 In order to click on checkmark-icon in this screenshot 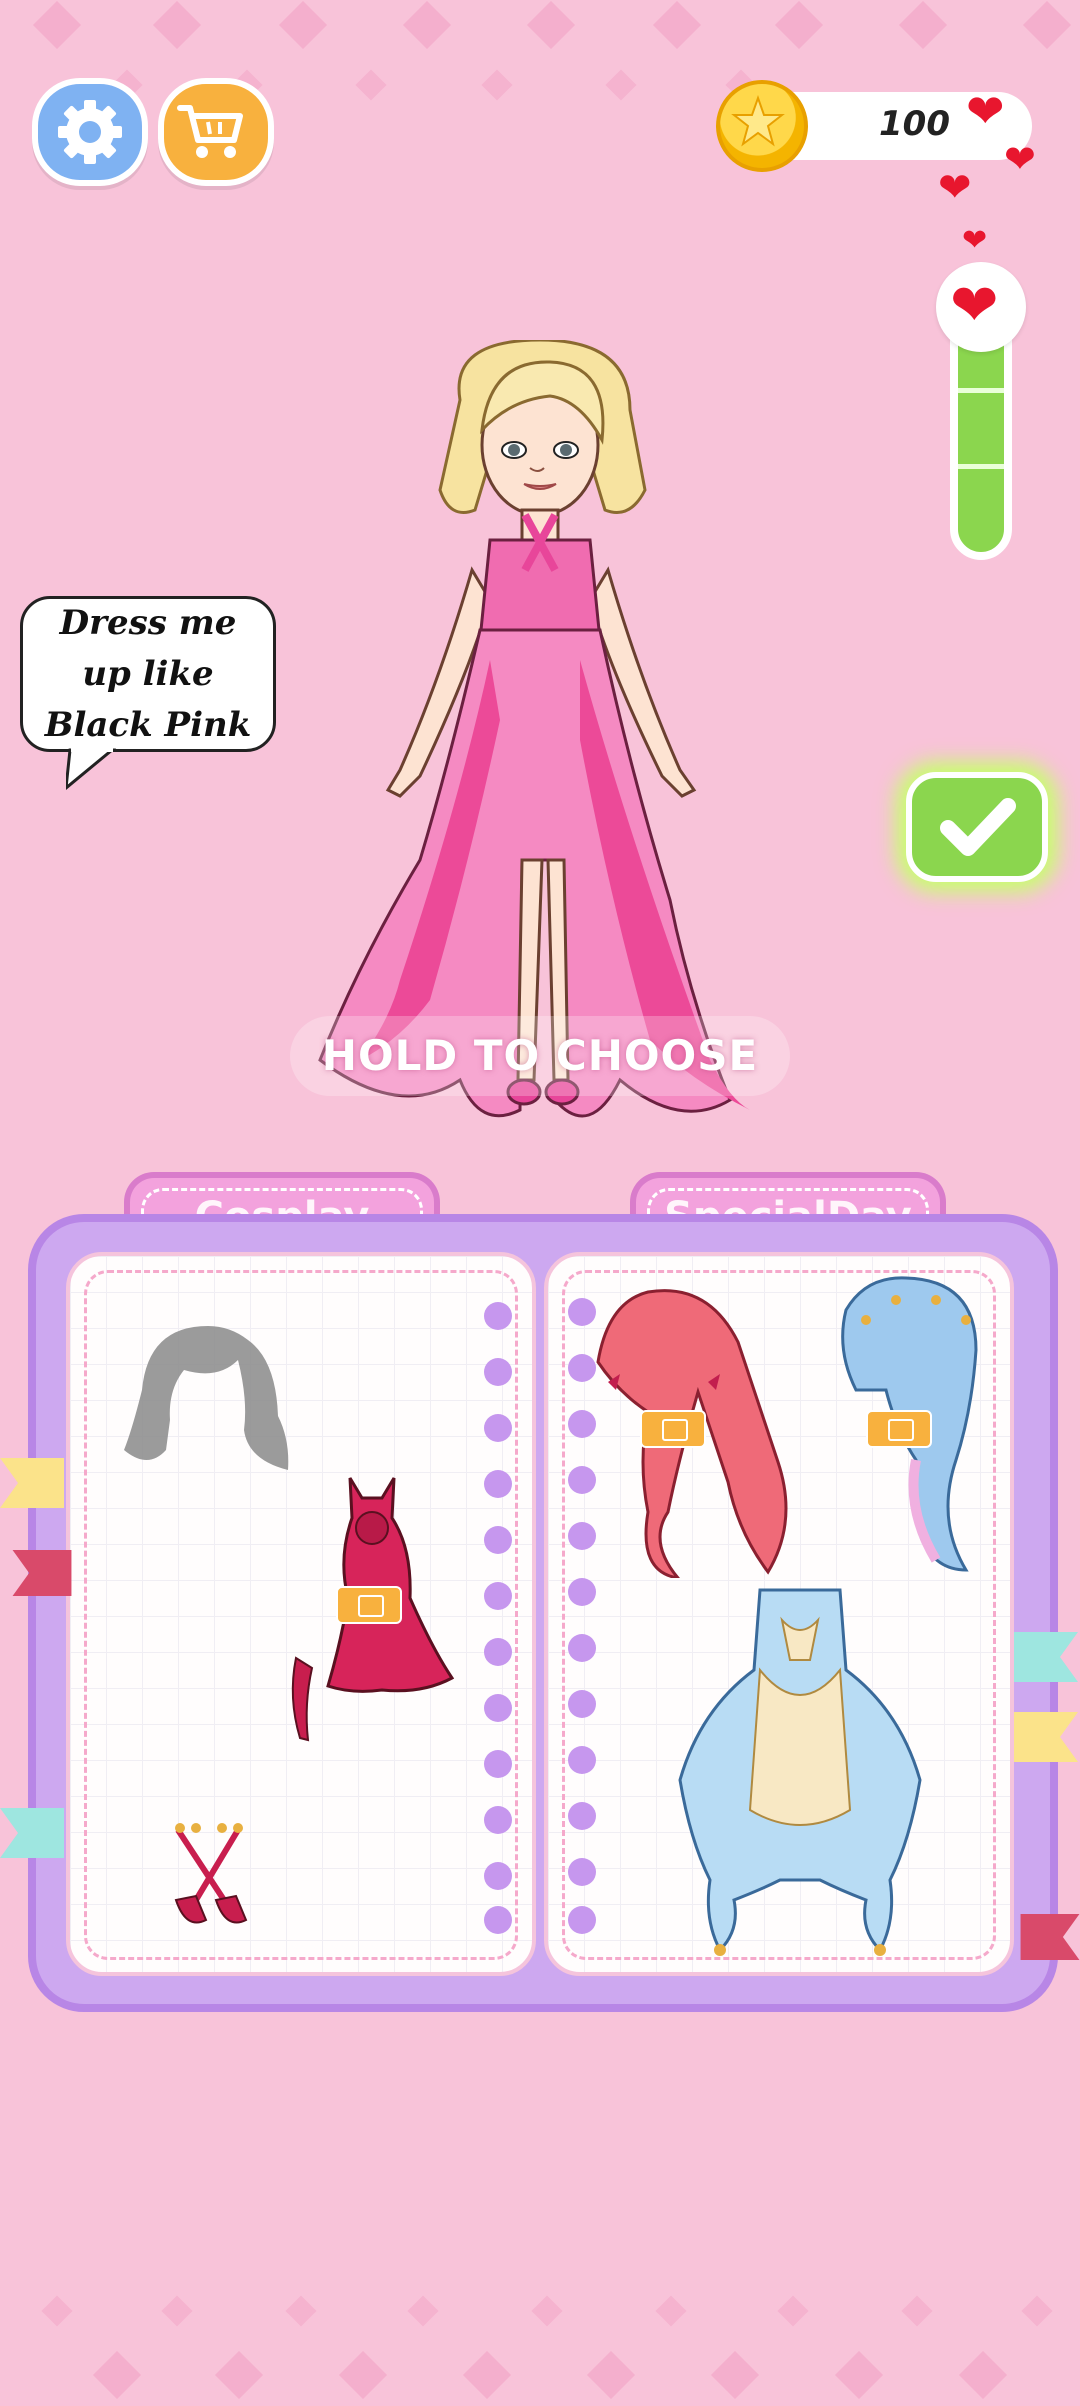, I will do `click(978, 827)`.